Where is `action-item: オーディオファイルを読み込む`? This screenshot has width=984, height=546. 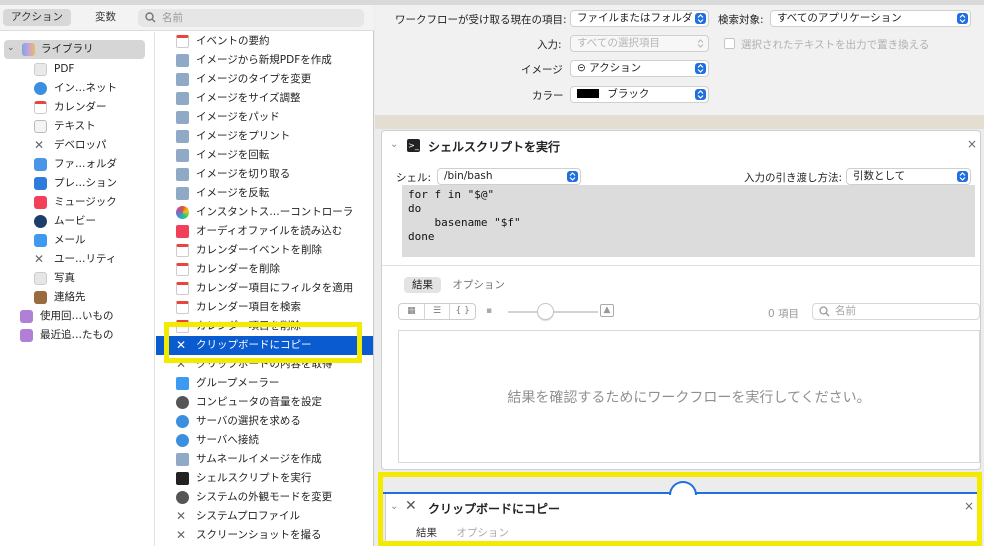
action-item: オーディオファイルを読み込む is located at coordinates (264, 231).